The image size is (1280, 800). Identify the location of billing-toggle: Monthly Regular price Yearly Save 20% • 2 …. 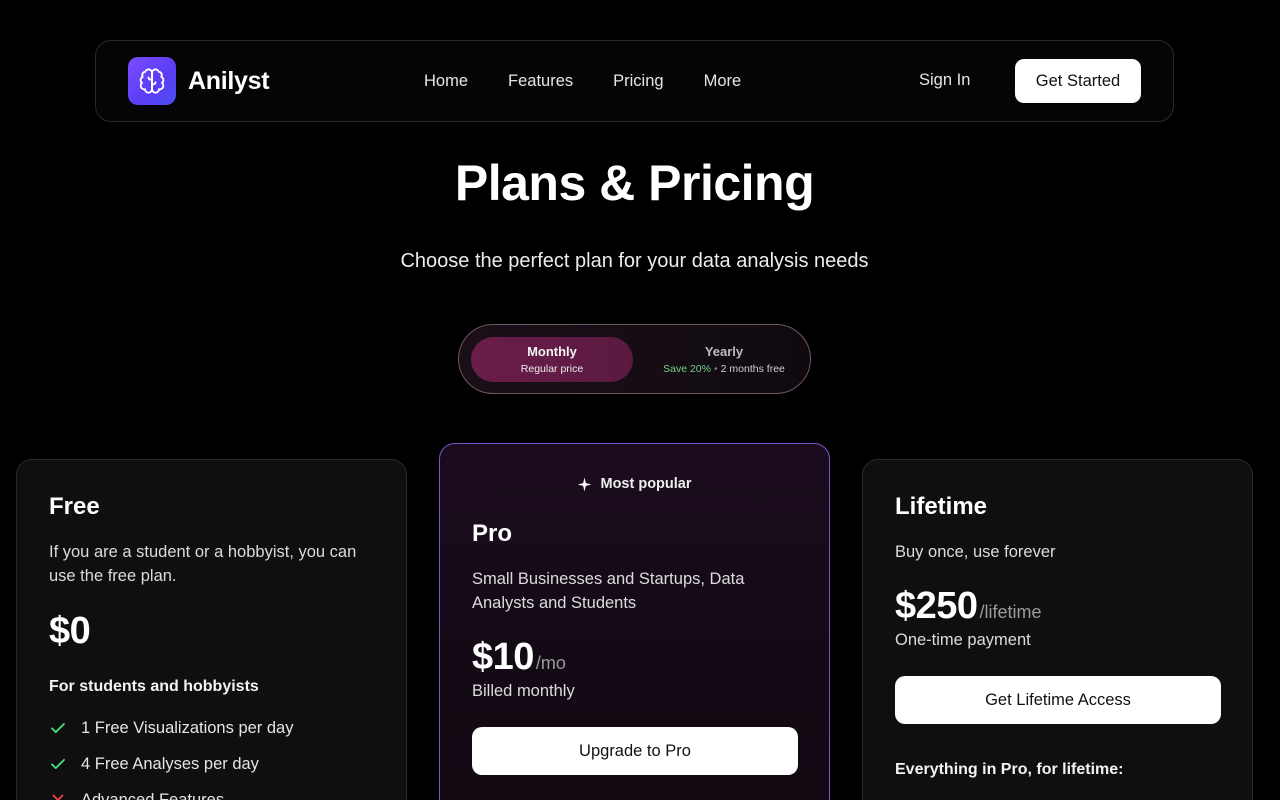
(634, 359).